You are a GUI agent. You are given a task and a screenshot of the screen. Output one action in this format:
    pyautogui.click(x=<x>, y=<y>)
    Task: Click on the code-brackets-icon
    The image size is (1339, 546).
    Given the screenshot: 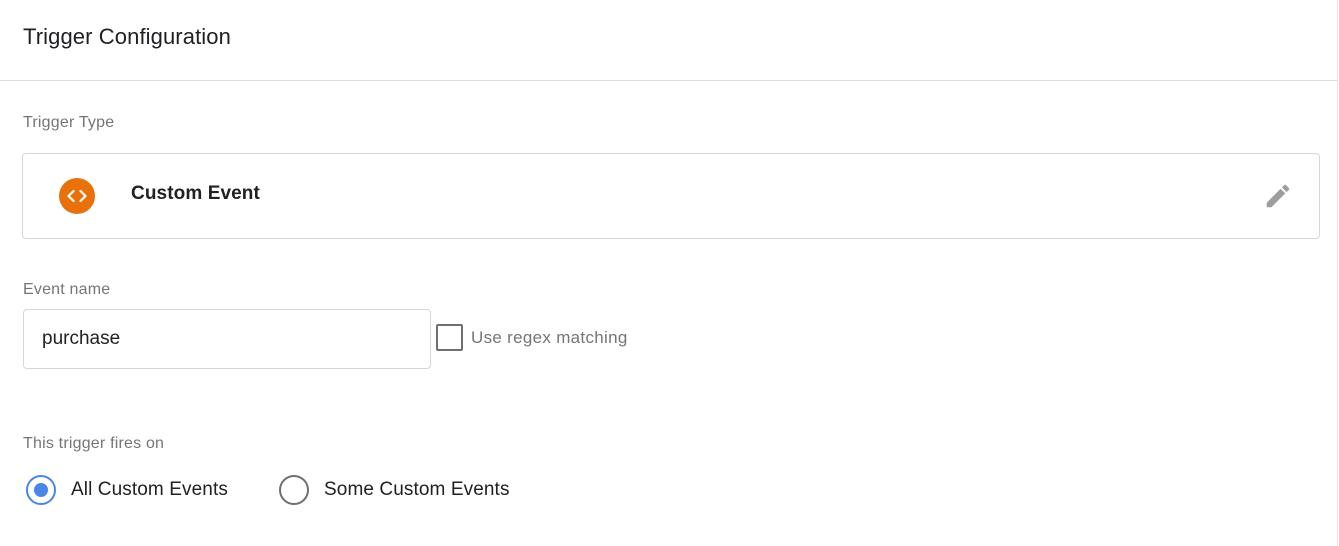 What is the action you would take?
    pyautogui.click(x=77, y=196)
    